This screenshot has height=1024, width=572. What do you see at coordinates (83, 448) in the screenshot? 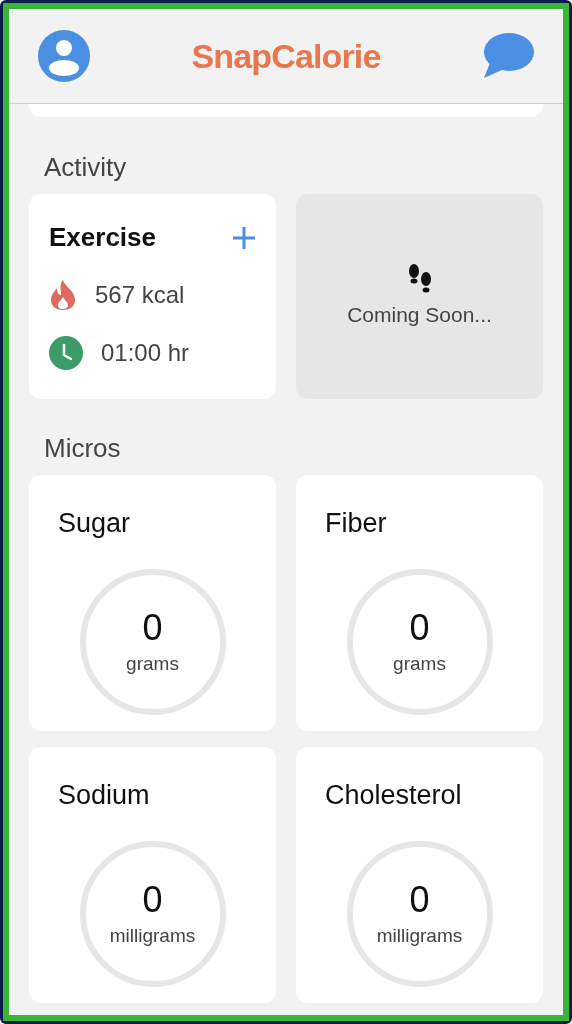
I see `section-heading: Micros` at bounding box center [83, 448].